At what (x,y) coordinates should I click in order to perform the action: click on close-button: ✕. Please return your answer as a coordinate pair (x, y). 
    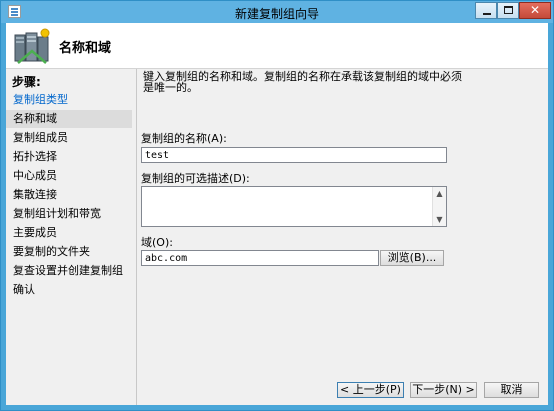
    Looking at the image, I should click on (535, 10).